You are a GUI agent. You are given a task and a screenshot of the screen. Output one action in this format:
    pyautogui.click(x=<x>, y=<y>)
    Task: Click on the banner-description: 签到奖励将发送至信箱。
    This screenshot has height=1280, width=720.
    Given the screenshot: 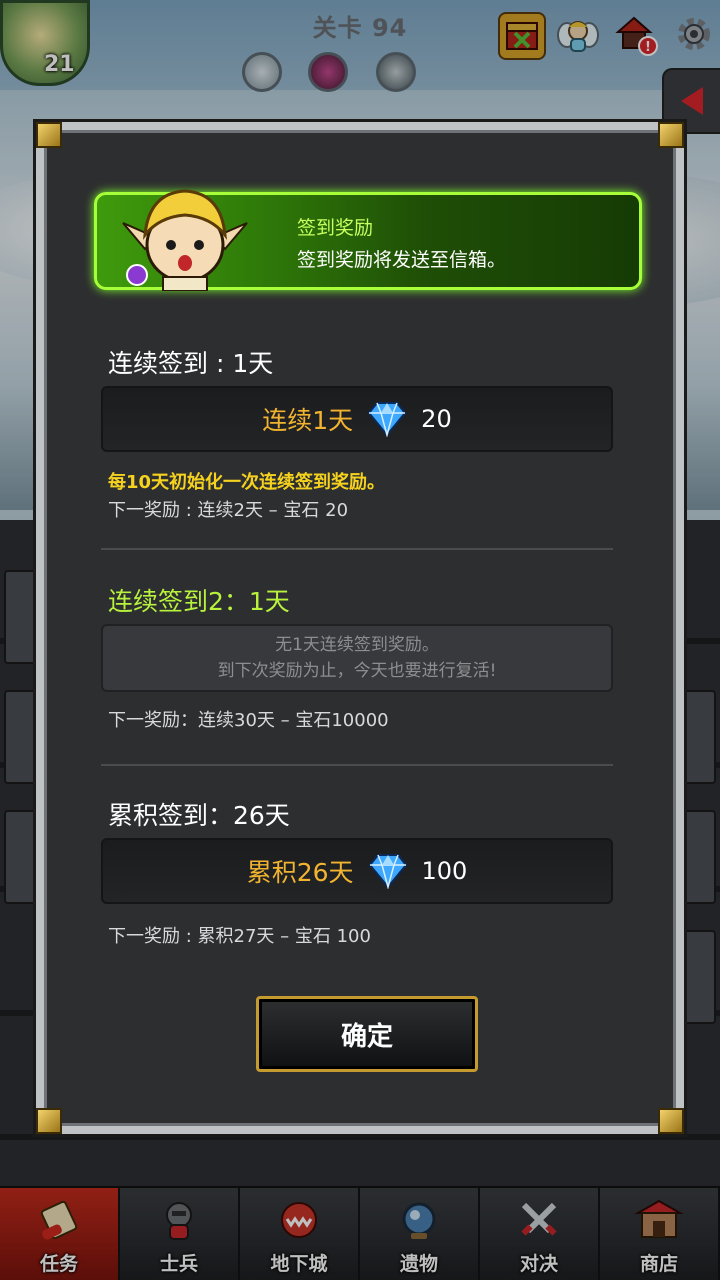 What is the action you would take?
    pyautogui.click(x=402, y=260)
    